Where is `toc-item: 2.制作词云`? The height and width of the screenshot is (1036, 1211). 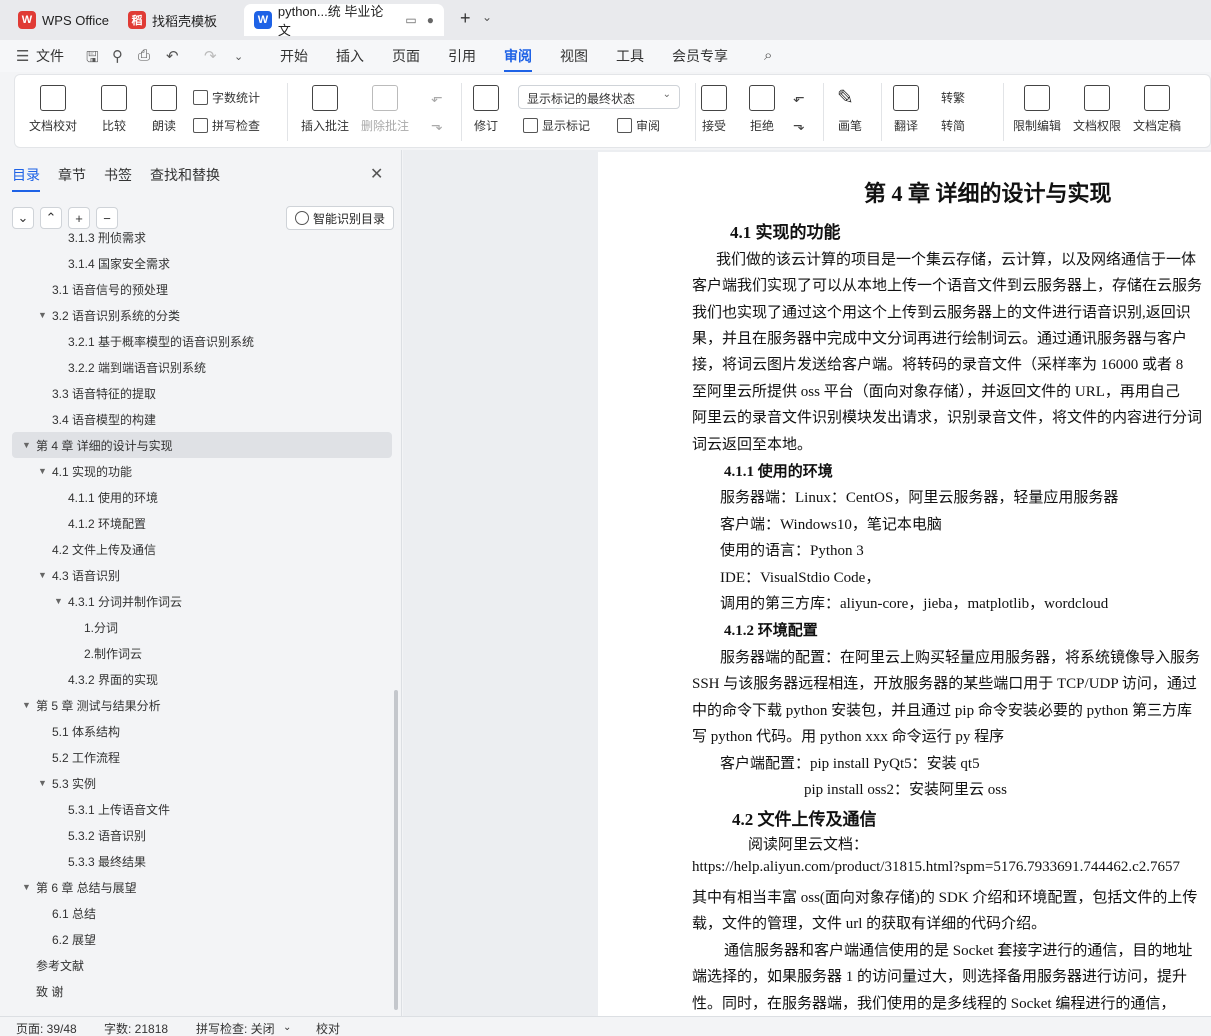 toc-item: 2.制作词云 is located at coordinates (202, 653).